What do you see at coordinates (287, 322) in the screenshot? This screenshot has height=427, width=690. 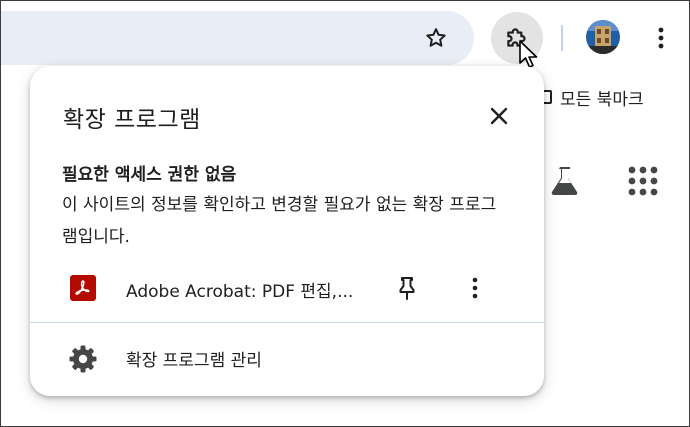 I see `popup-divider` at bounding box center [287, 322].